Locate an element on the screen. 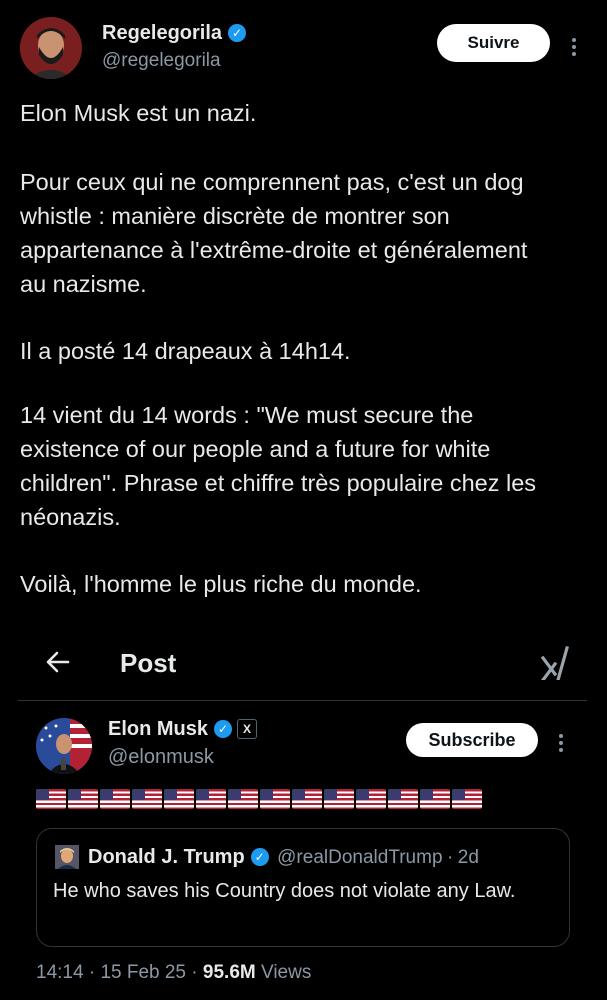  author-handle: @regelegorila is located at coordinates (161, 61).